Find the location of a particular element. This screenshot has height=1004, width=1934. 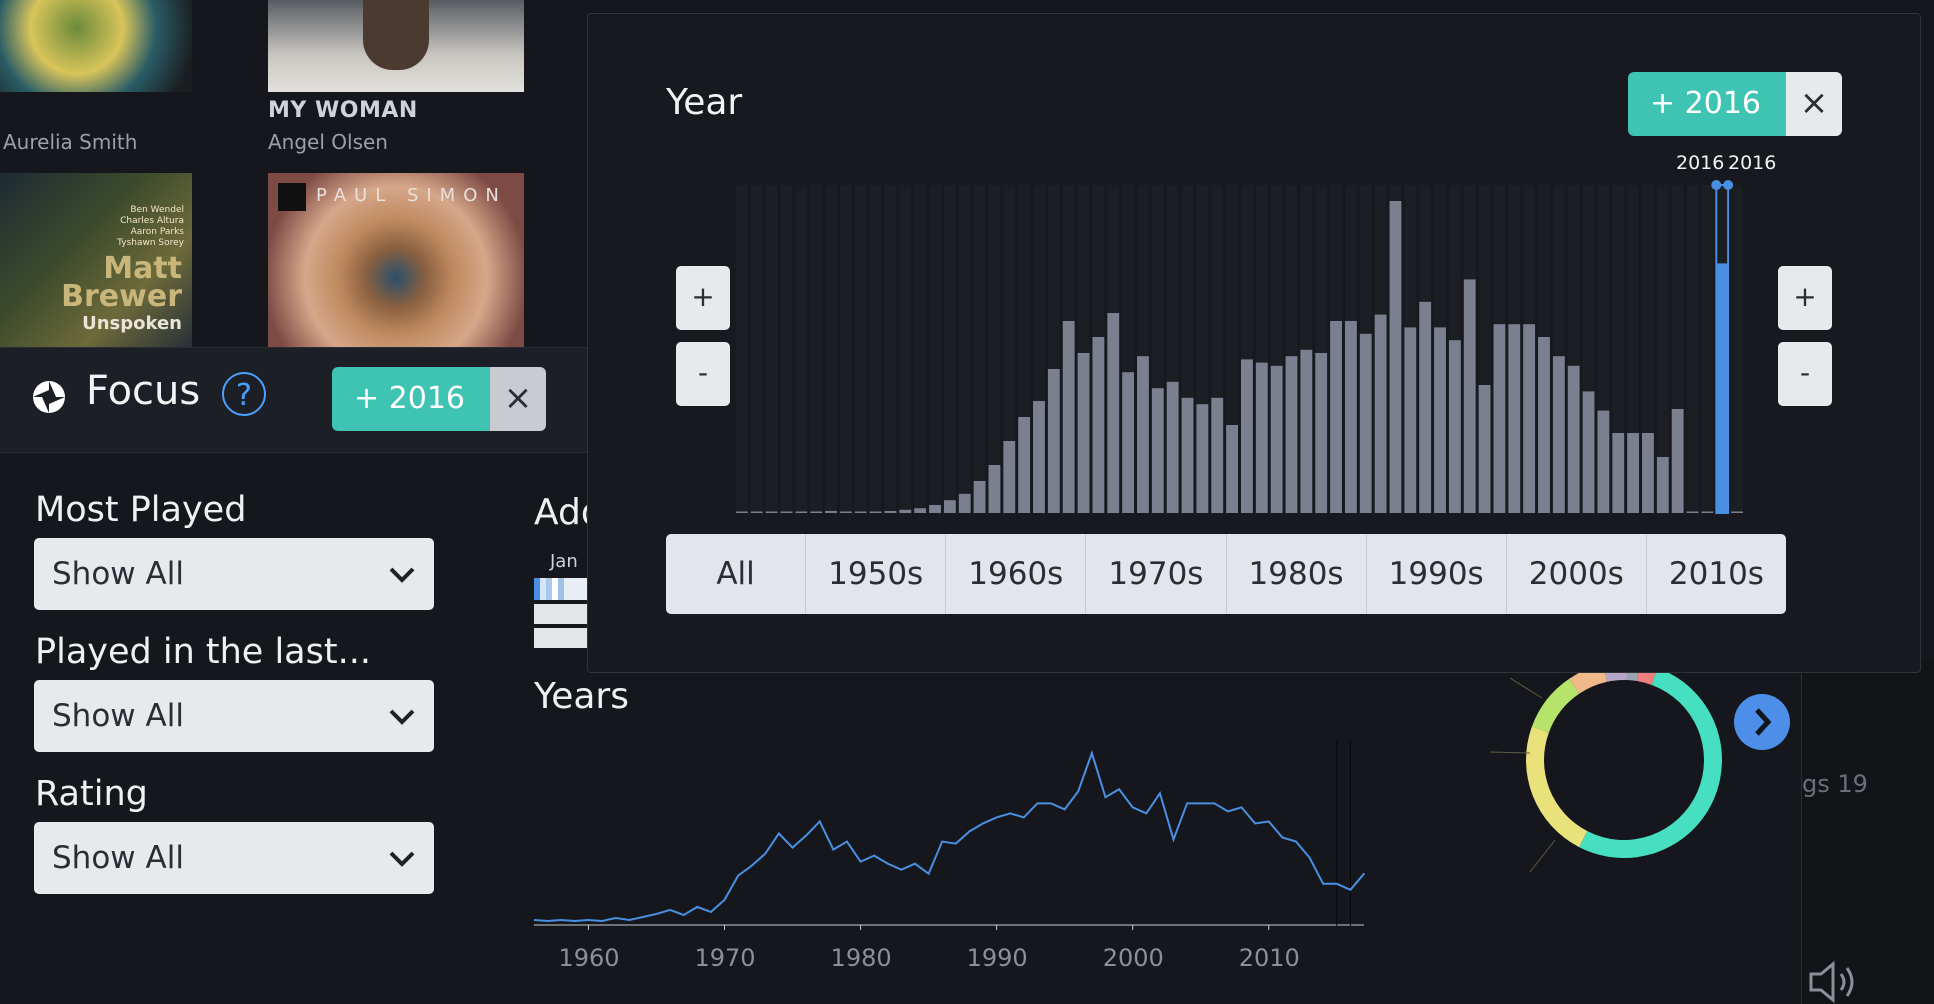

decade-1970s: 1970s is located at coordinates (1156, 574).